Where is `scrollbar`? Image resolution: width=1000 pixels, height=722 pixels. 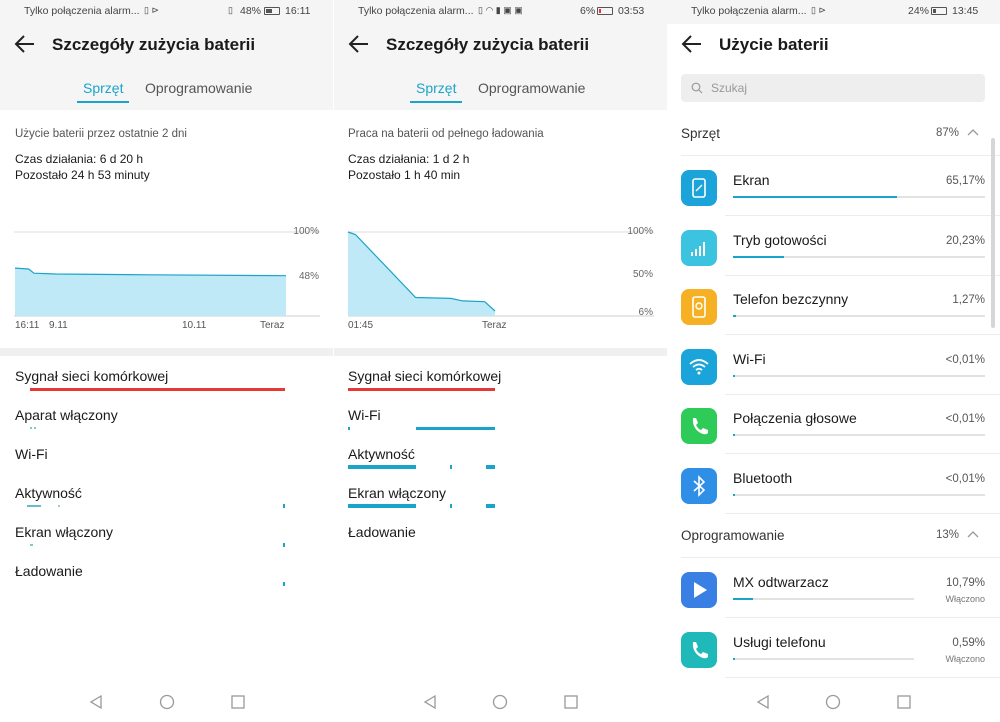
scrollbar is located at coordinates (993, 233).